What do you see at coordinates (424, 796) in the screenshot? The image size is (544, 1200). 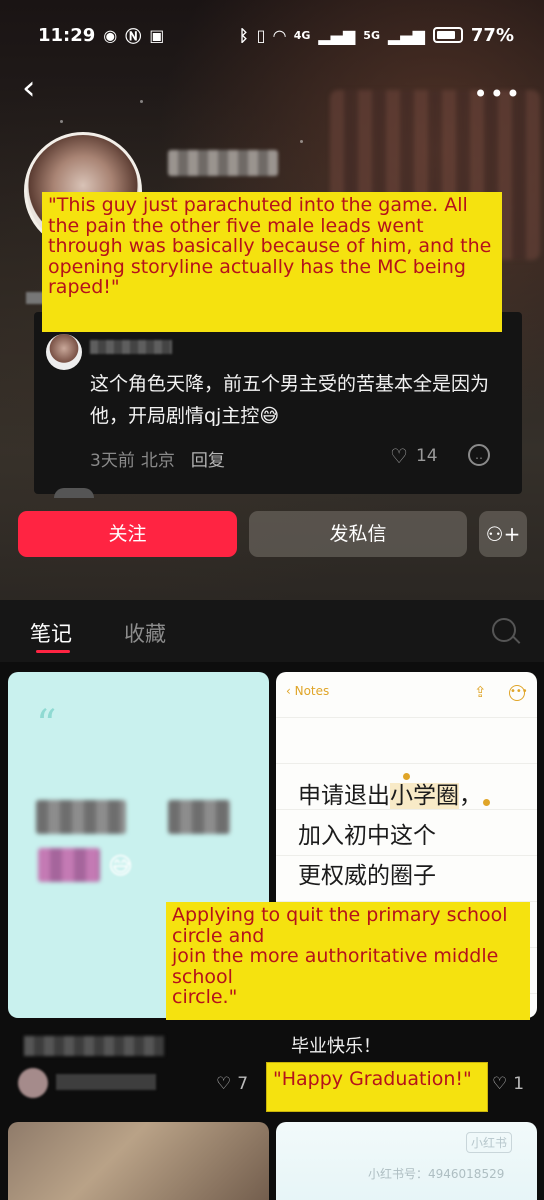 I see `notes-highlighted-text: 小学圈` at bounding box center [424, 796].